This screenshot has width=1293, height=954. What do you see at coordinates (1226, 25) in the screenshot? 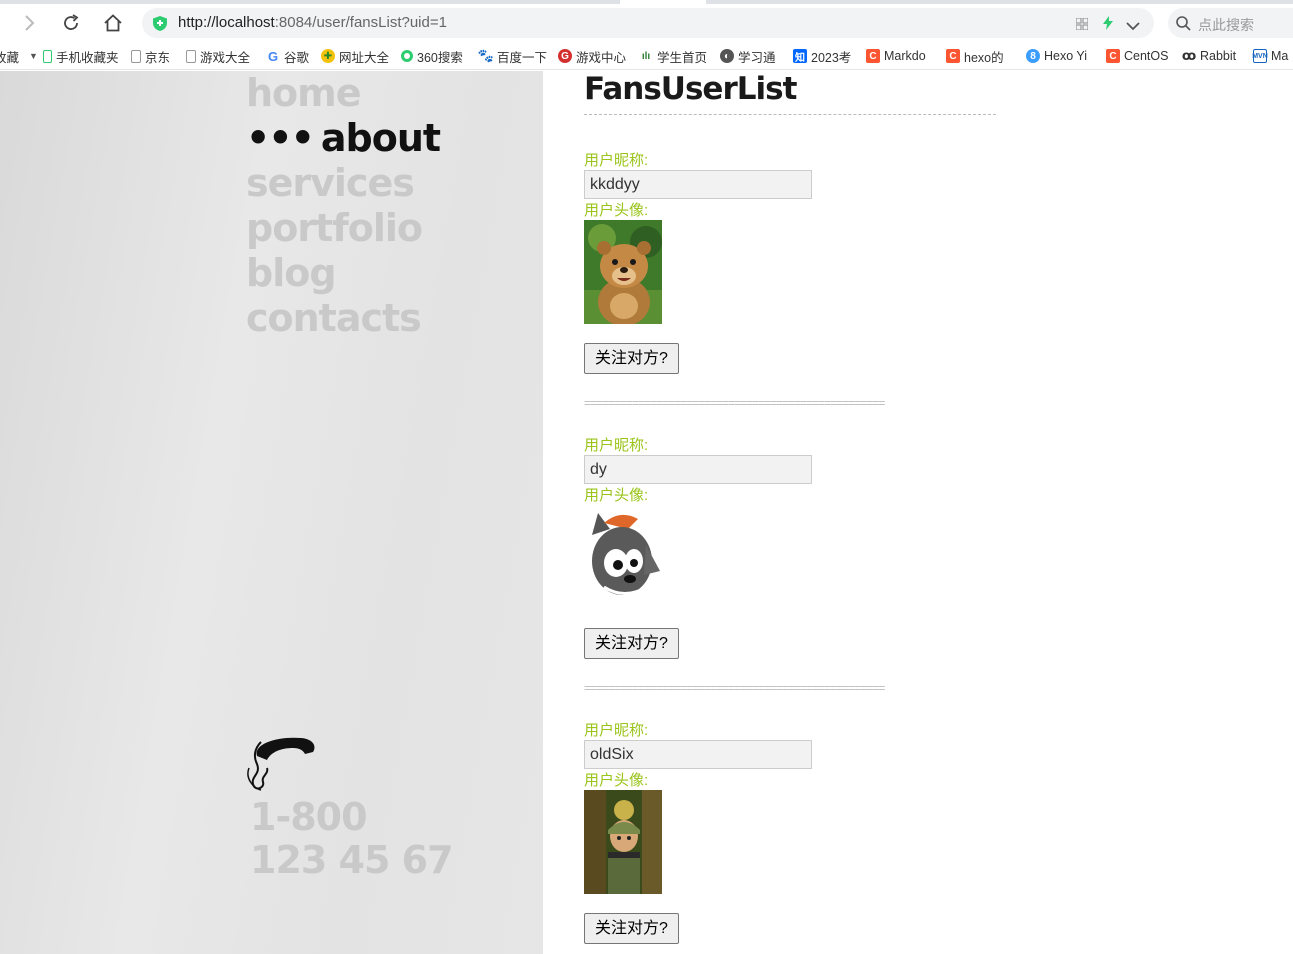
I see `search-placeholder: 点此搜索` at bounding box center [1226, 25].